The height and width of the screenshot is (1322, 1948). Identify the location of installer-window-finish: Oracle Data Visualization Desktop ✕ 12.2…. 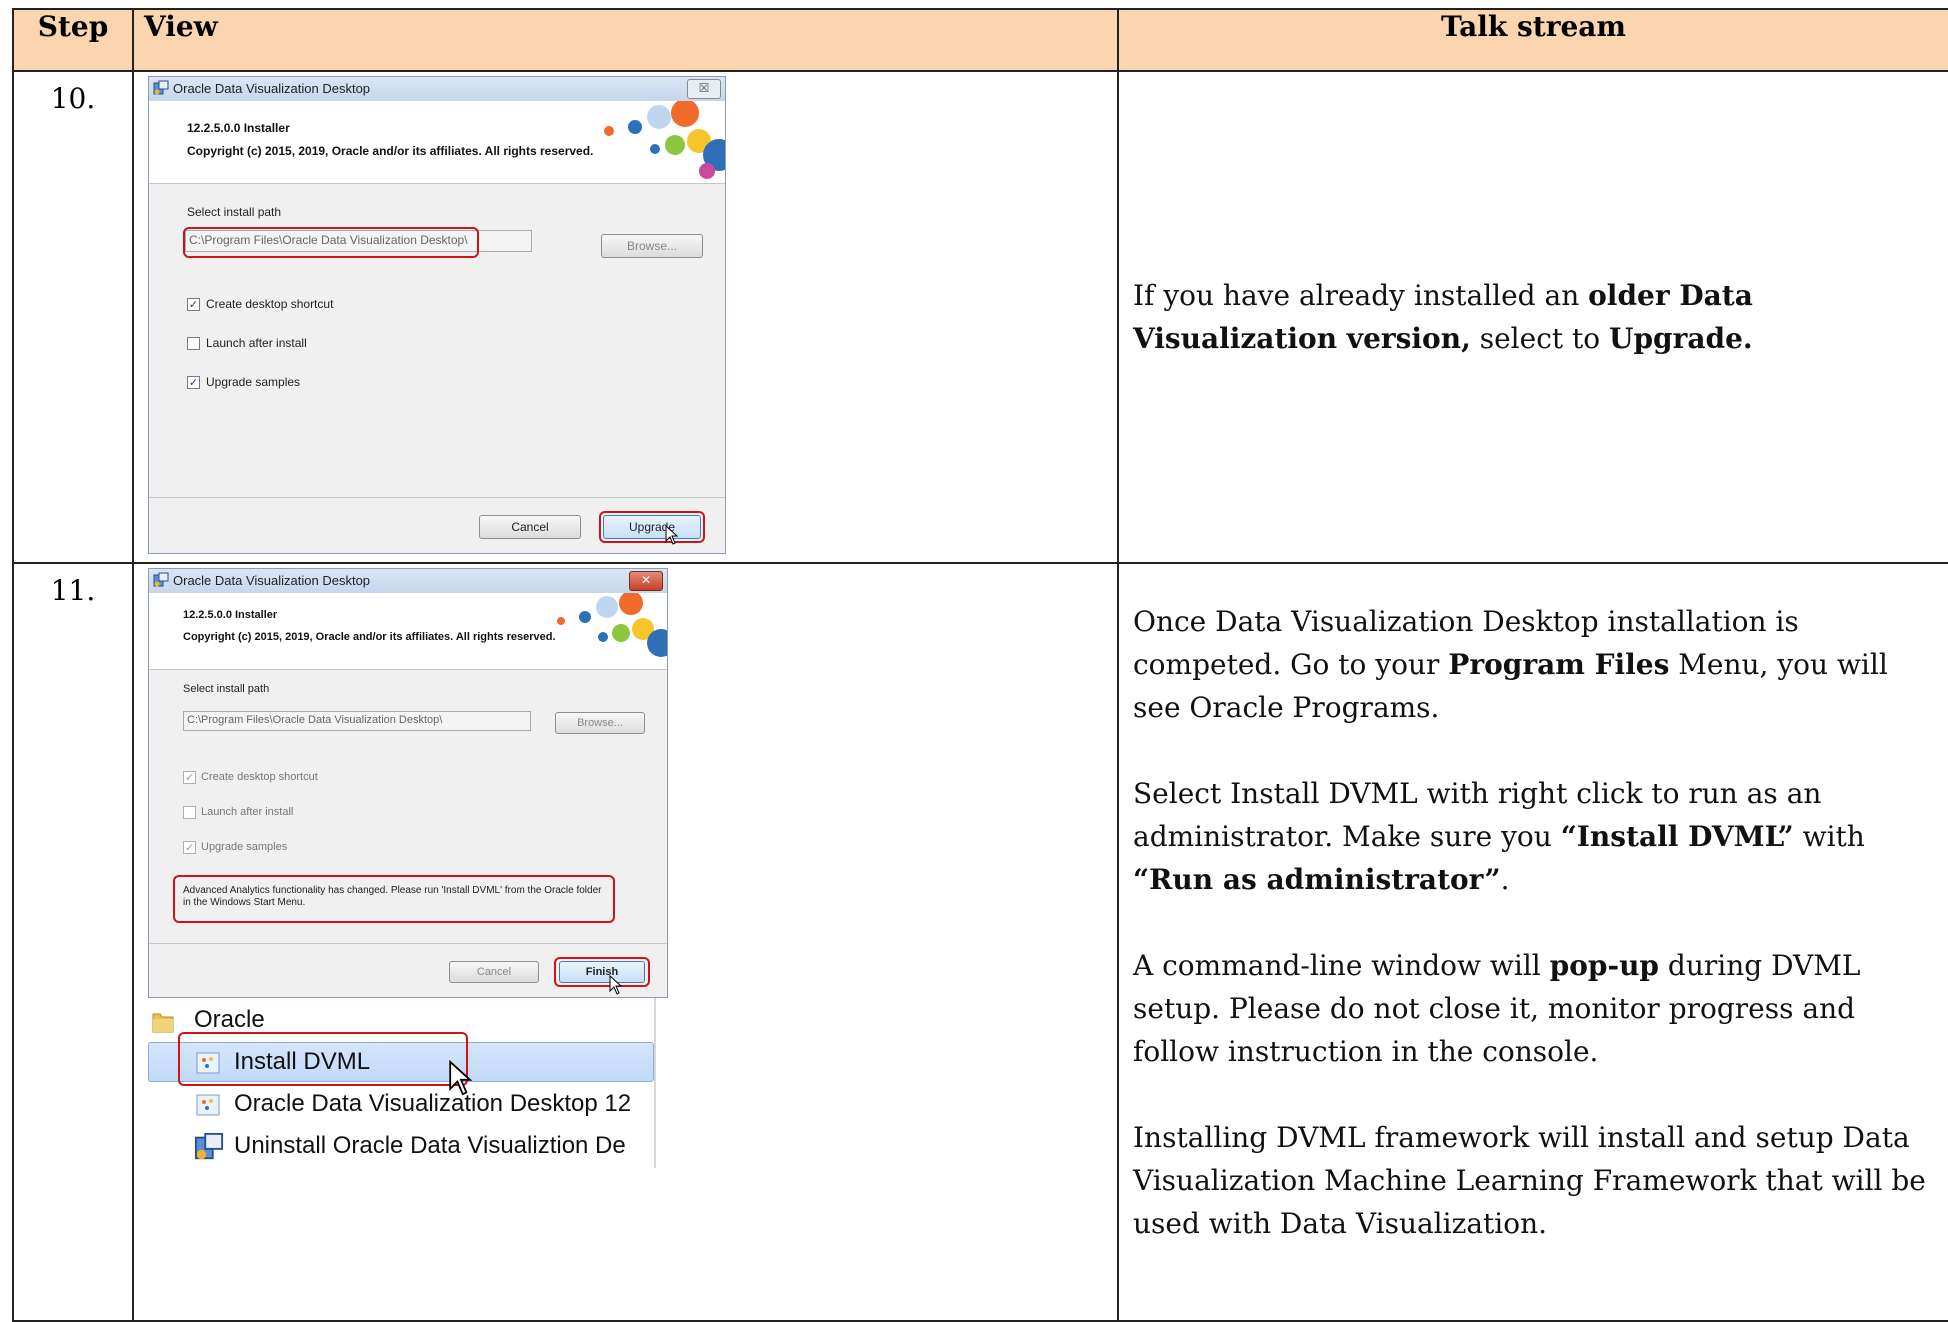
(408, 783).